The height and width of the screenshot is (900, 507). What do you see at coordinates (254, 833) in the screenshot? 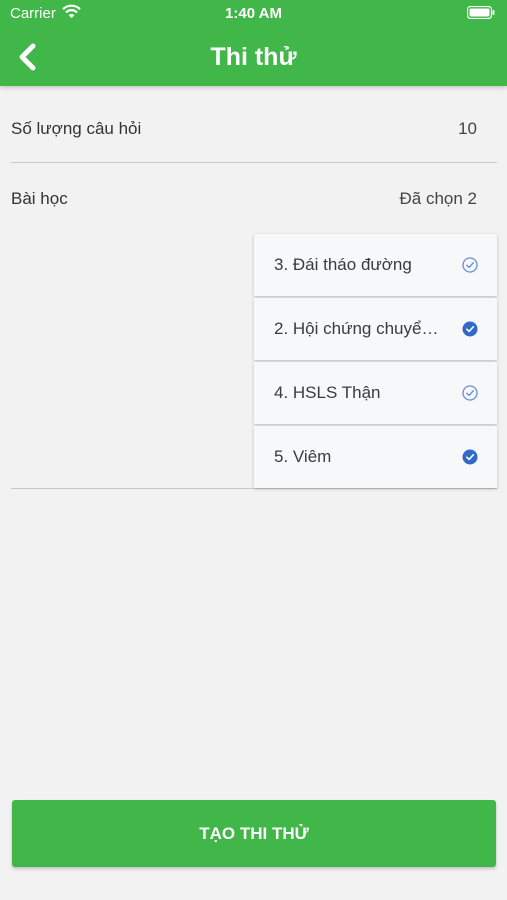
I see `create-exam-button: TẠO THI THỬ` at bounding box center [254, 833].